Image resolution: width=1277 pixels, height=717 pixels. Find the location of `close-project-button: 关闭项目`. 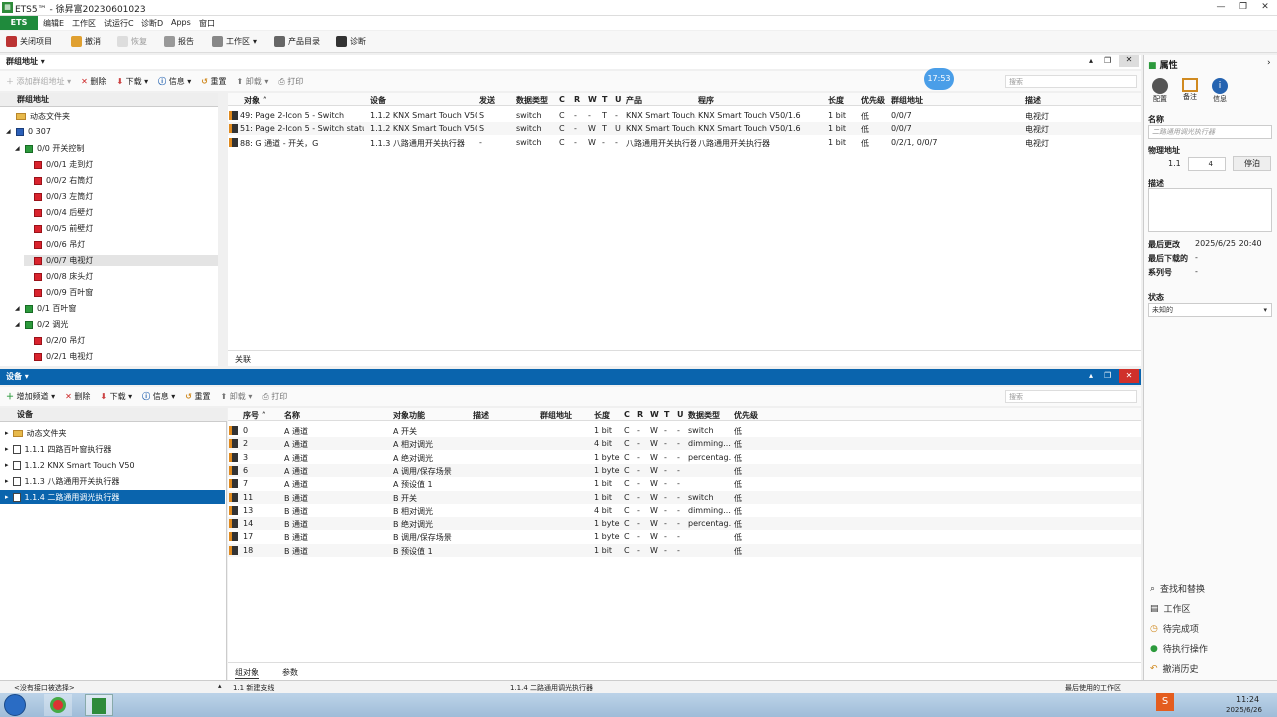

close-project-button: 关闭项目 is located at coordinates (29, 41).